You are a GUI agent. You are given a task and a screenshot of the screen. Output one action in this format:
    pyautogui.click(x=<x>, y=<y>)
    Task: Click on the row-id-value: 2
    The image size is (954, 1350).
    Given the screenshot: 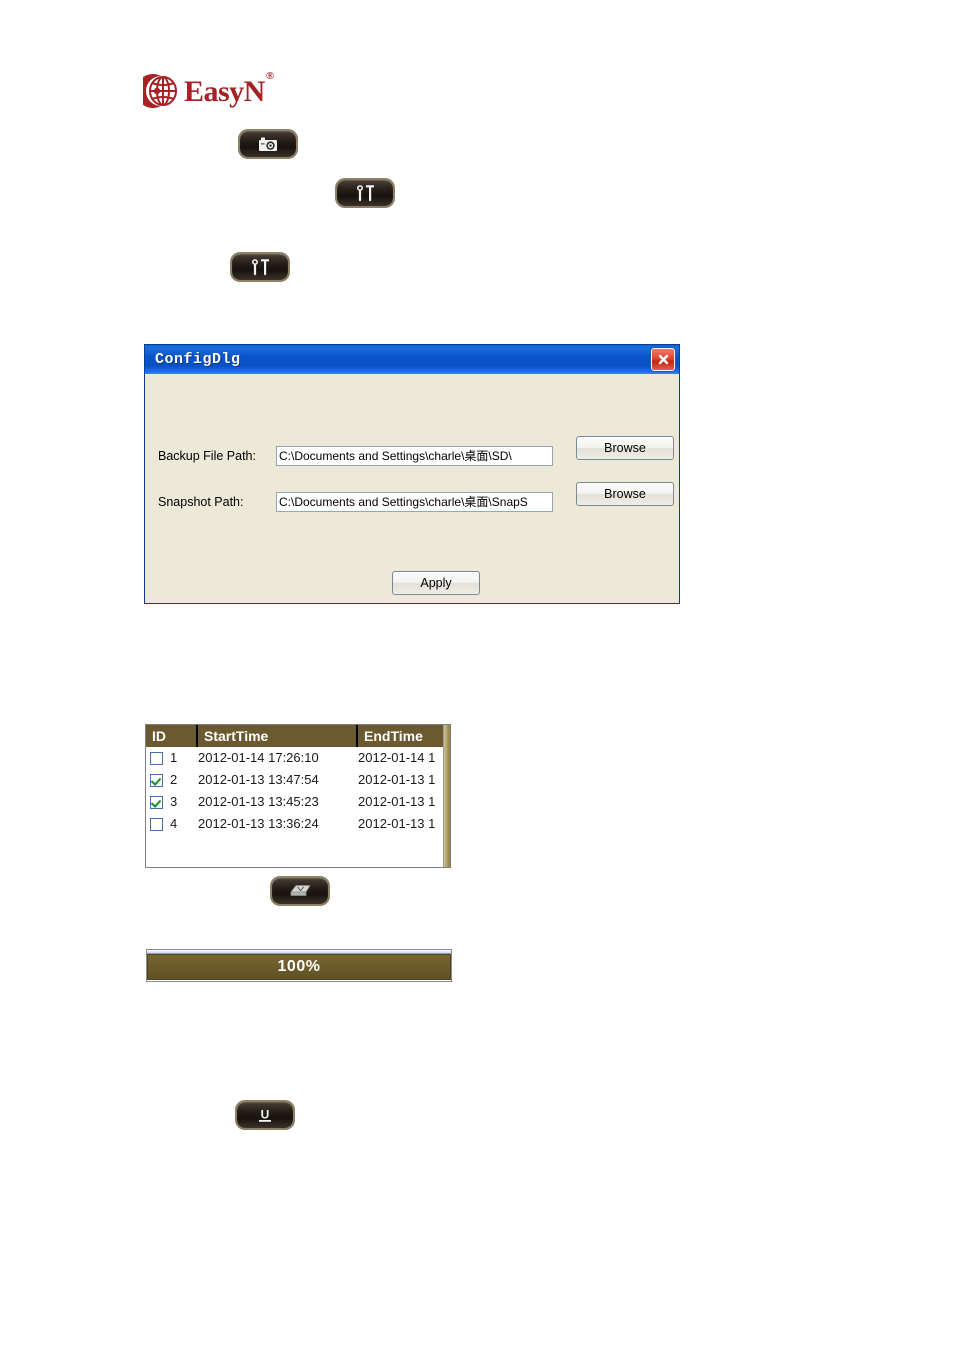 What is the action you would take?
    pyautogui.click(x=174, y=779)
    